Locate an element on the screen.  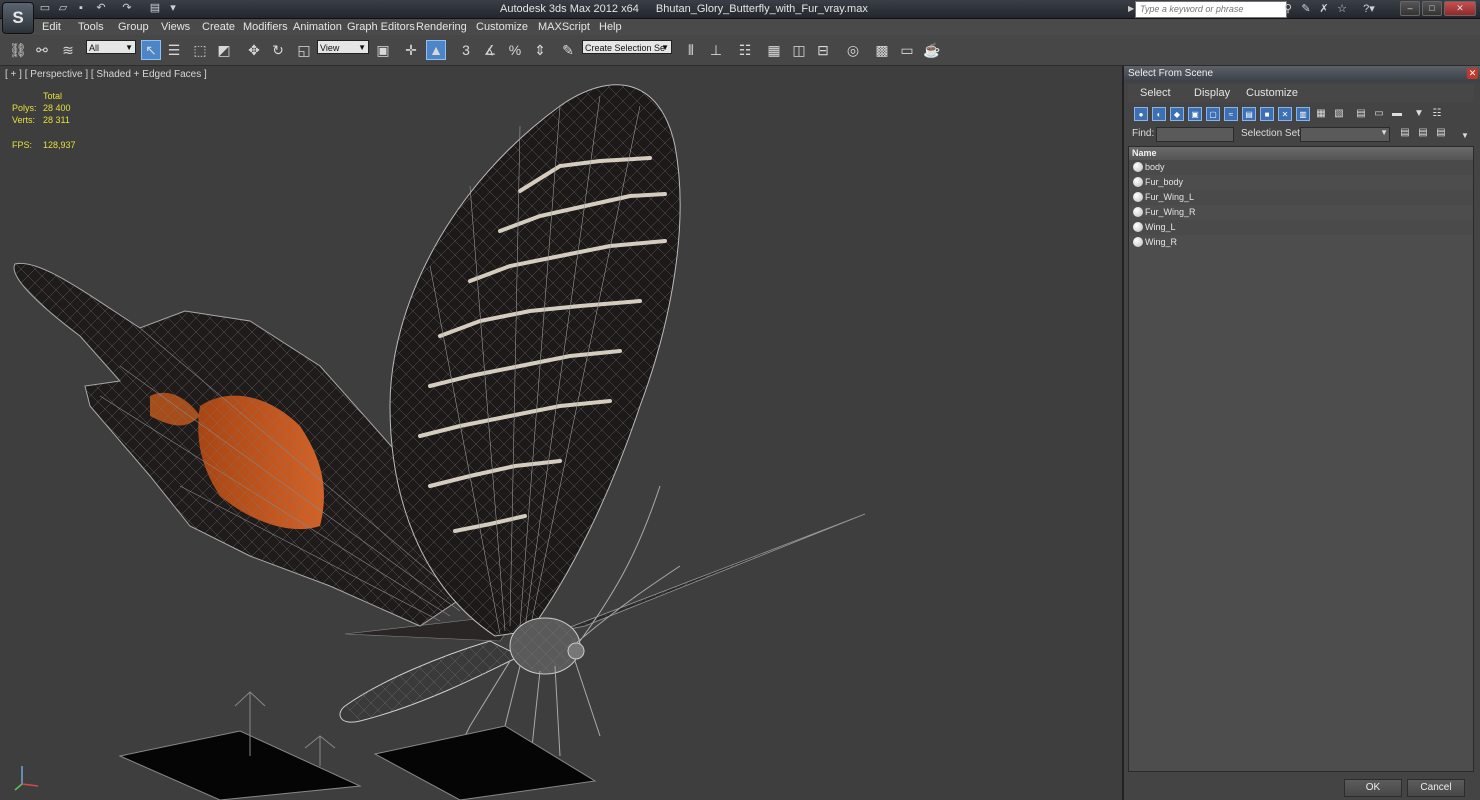
save-icon: ▪ is located at coordinates (81, 8).